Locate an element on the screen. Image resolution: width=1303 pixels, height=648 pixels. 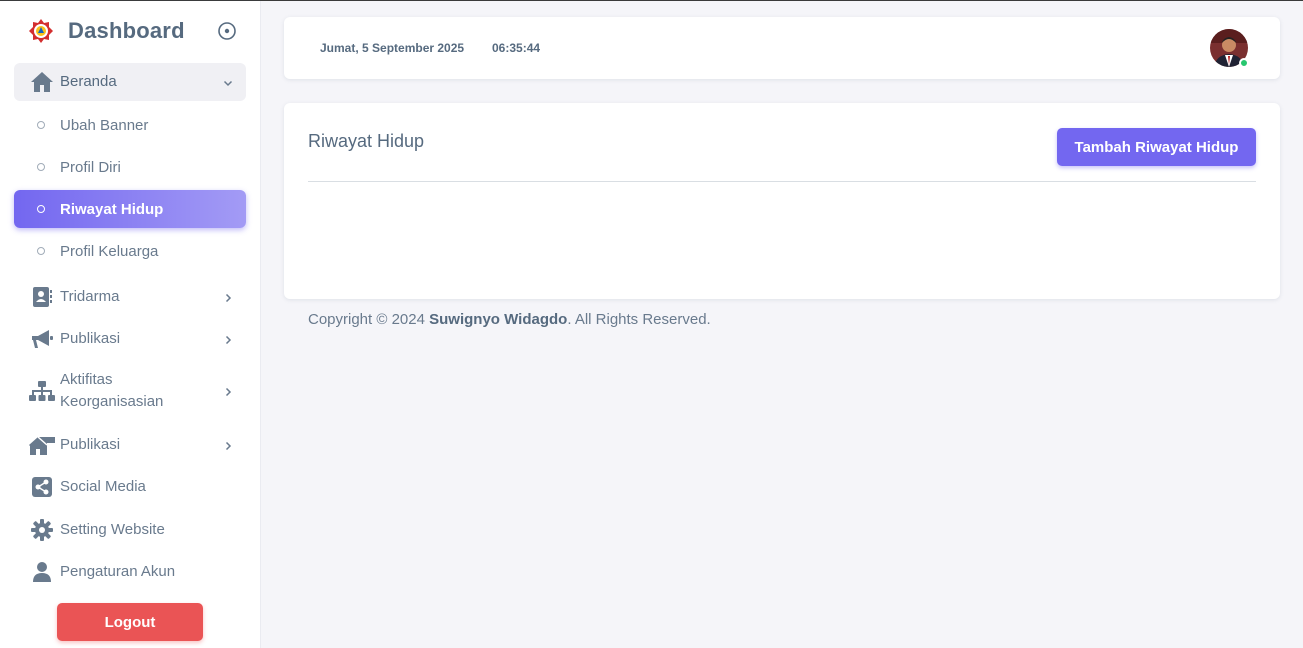
submenu-label: Ubah Banner is located at coordinates (104, 125).